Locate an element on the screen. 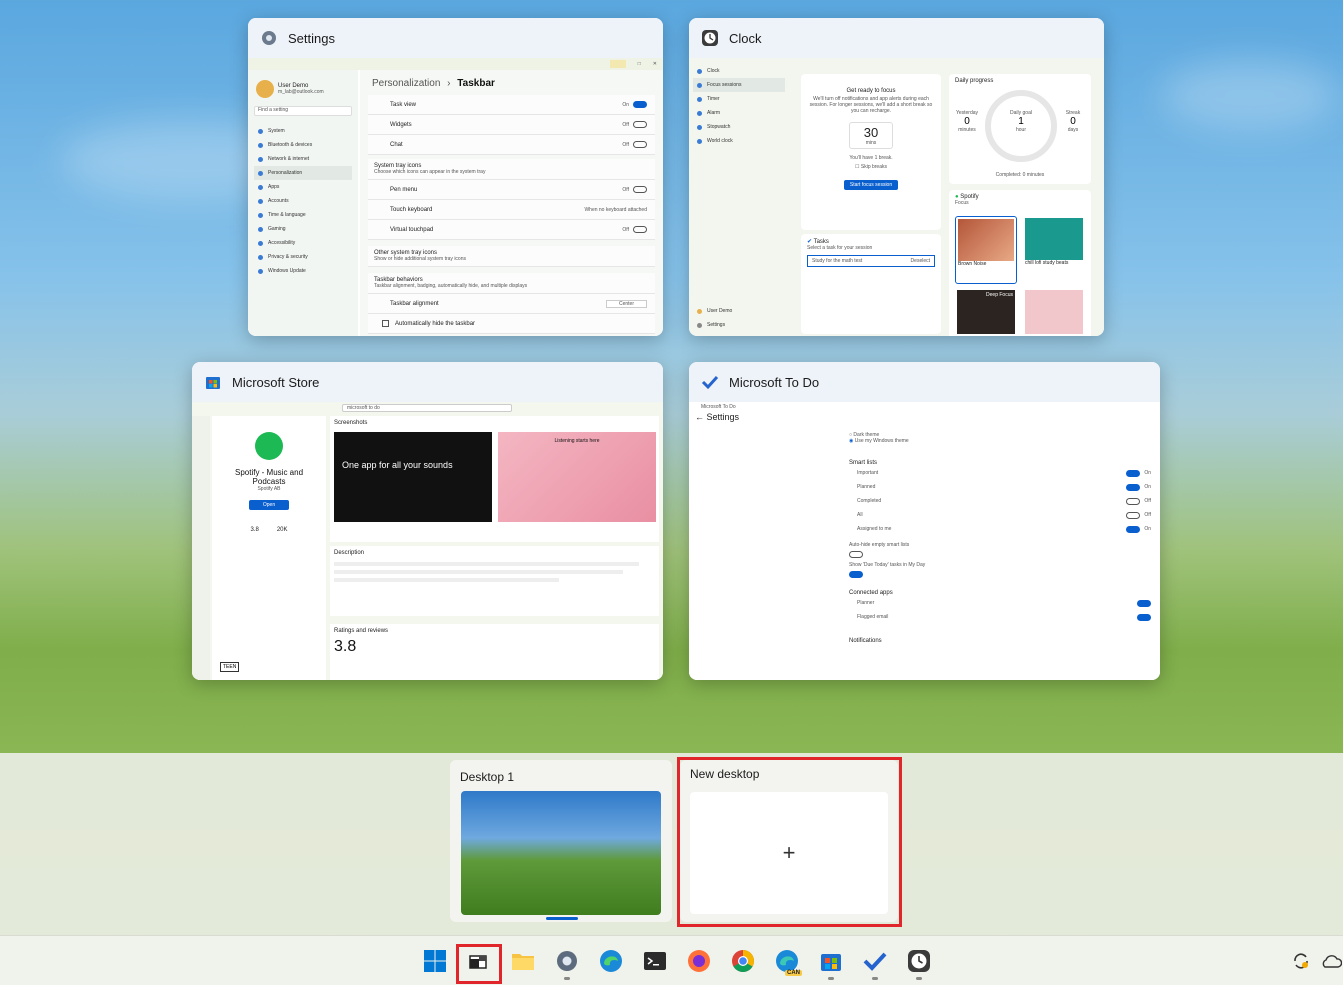  playlist-tile: Deep Focus is located at coordinates (986, 312).